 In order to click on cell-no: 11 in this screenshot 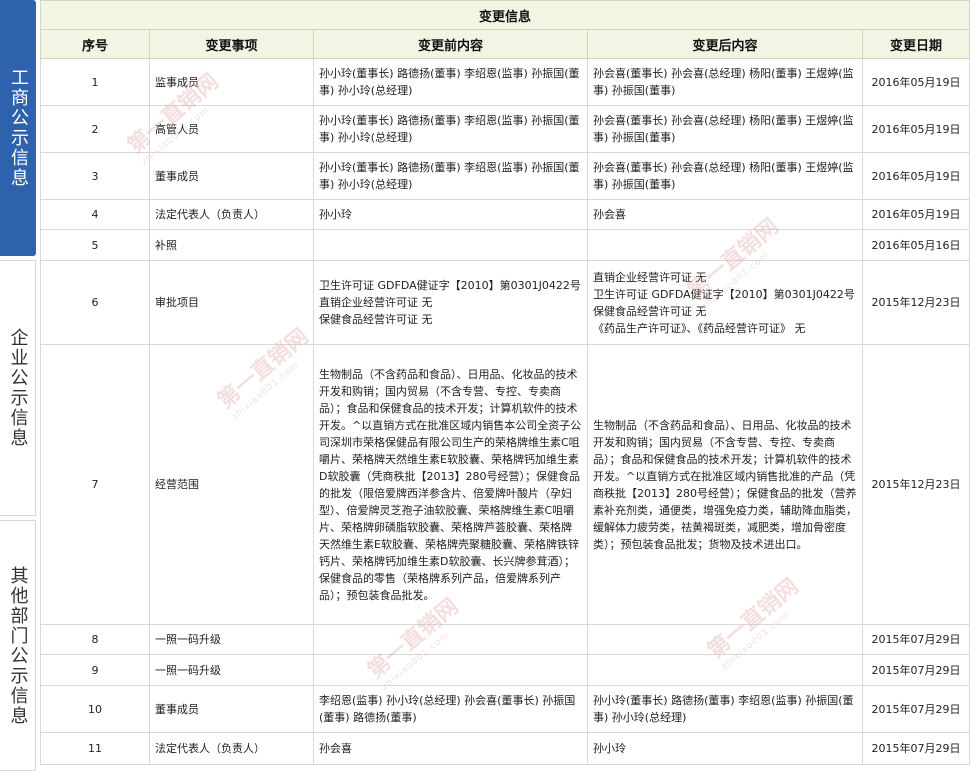, I will do `click(95, 748)`.